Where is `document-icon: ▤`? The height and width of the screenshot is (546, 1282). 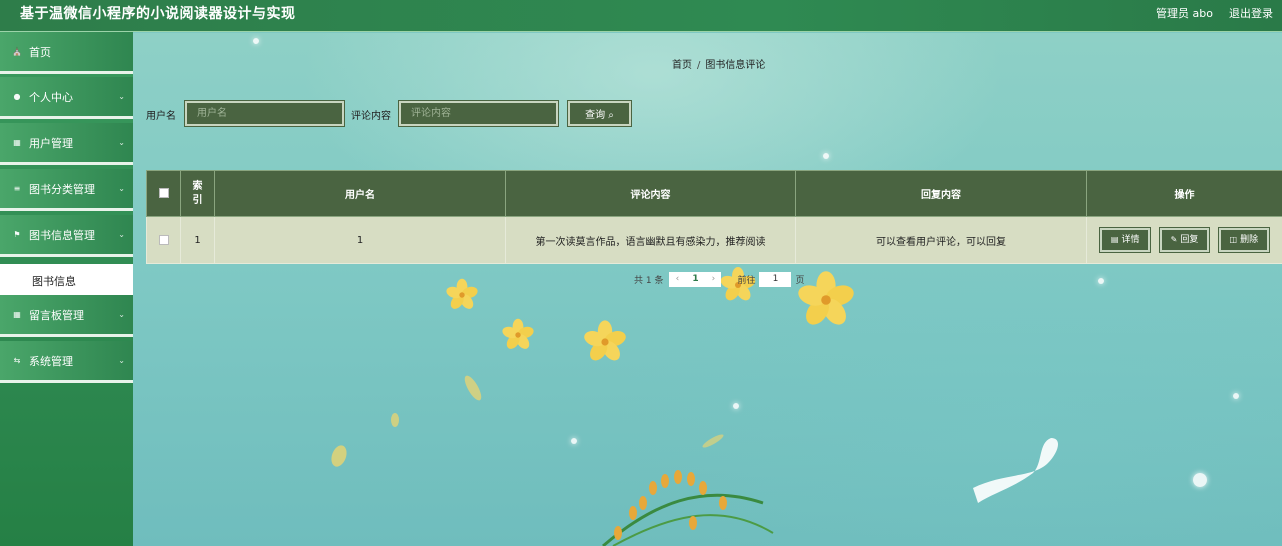
document-icon: ▤ is located at coordinates (1114, 239).